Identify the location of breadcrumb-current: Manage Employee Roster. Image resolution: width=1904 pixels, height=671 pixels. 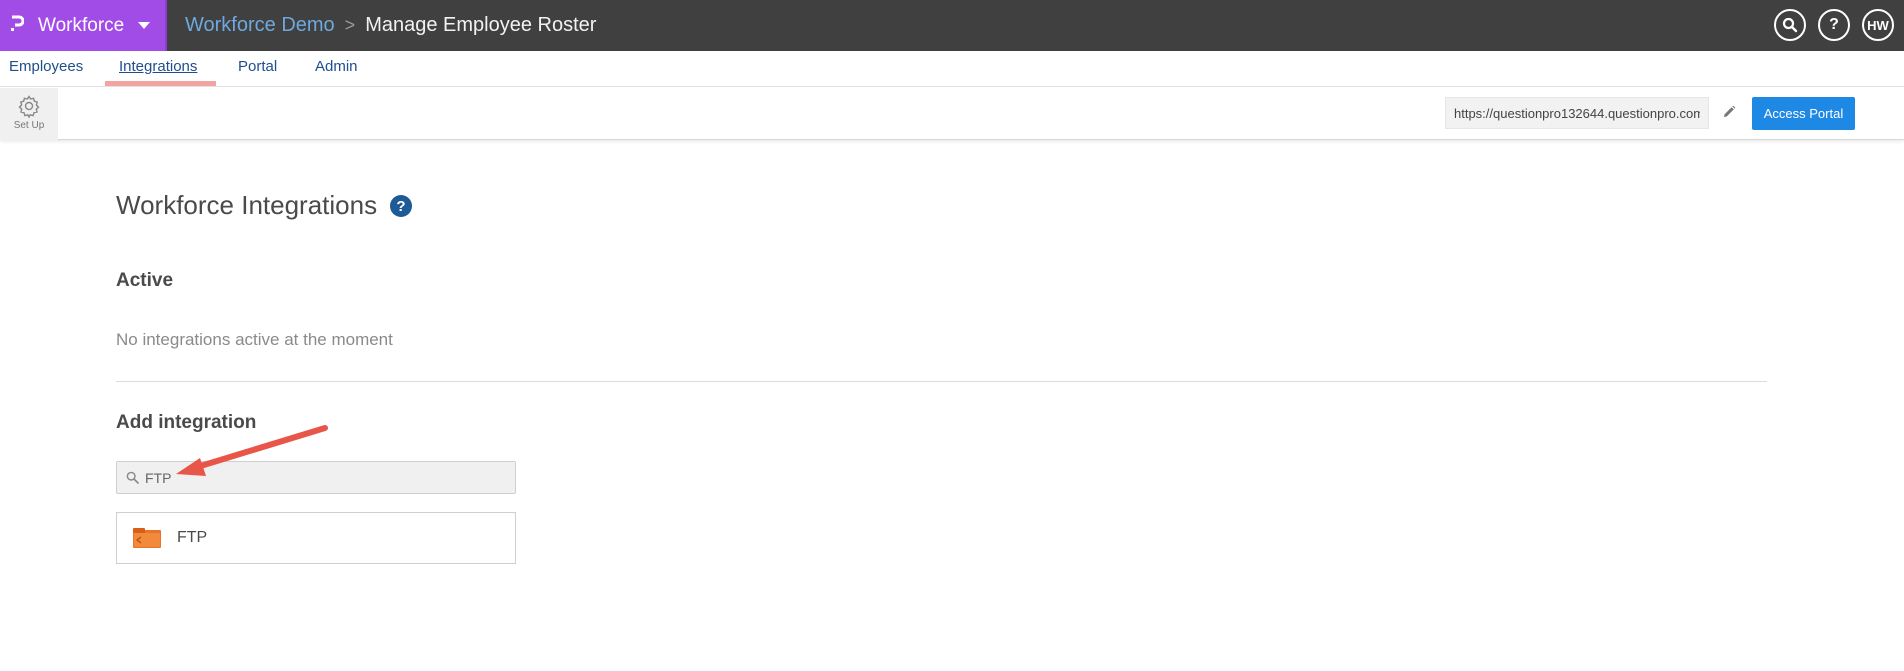
(481, 25).